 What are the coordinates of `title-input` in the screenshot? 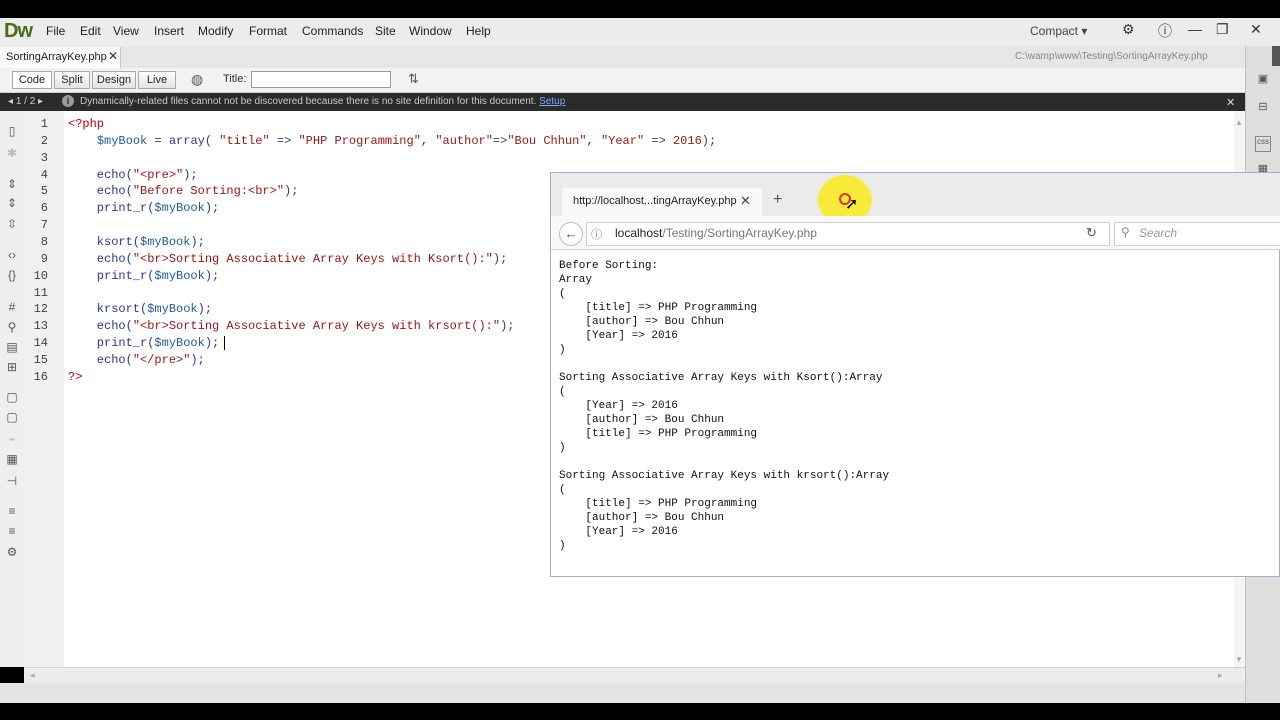 It's located at (321, 79).